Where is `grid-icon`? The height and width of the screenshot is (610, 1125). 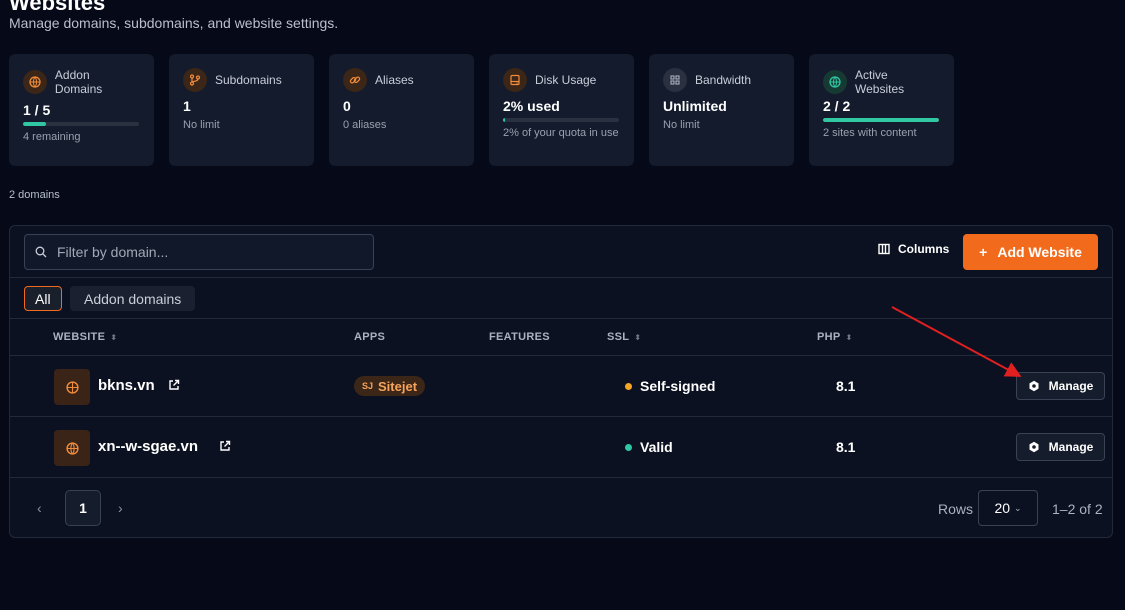
grid-icon is located at coordinates (675, 80).